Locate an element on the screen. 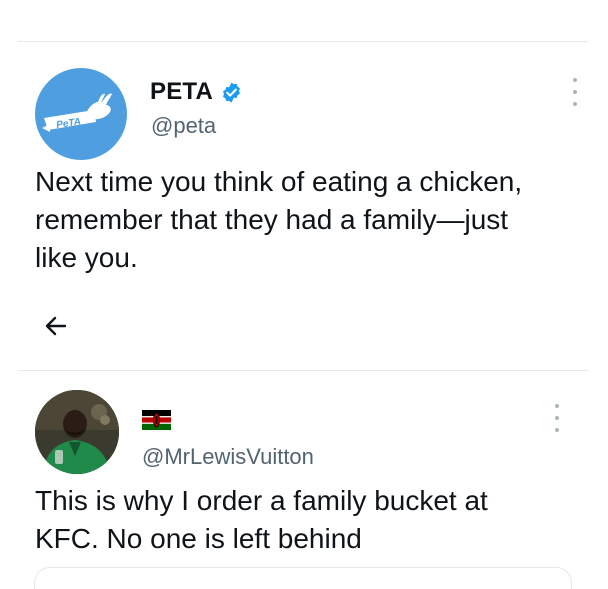  display-name: PETA is located at coordinates (181, 92).